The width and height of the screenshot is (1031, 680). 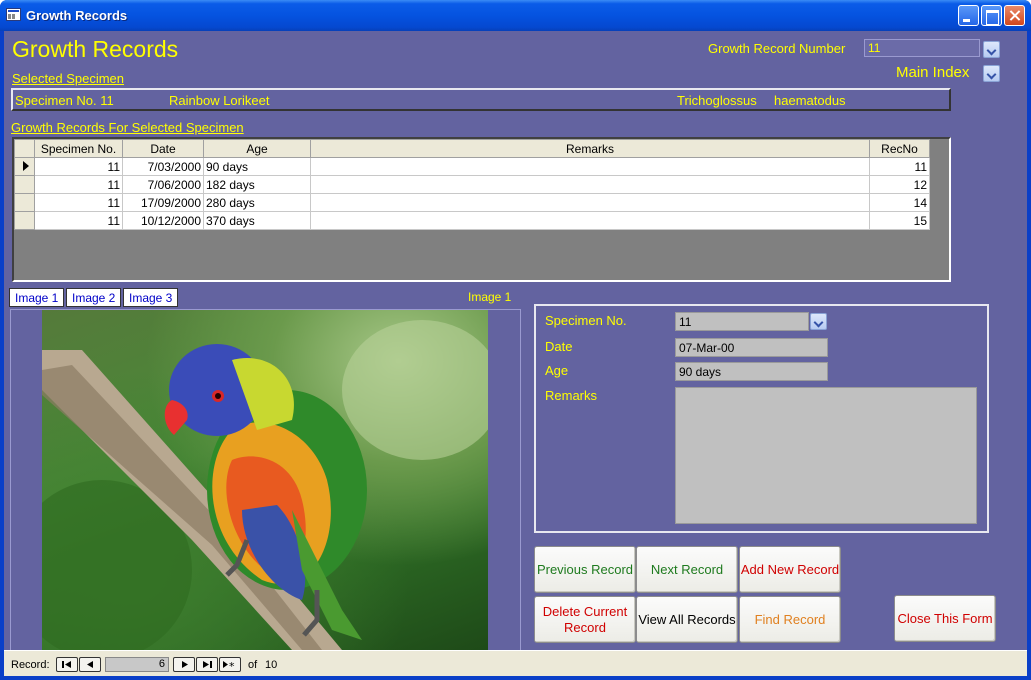 I want to click on previous-icon, so click(x=90, y=664).